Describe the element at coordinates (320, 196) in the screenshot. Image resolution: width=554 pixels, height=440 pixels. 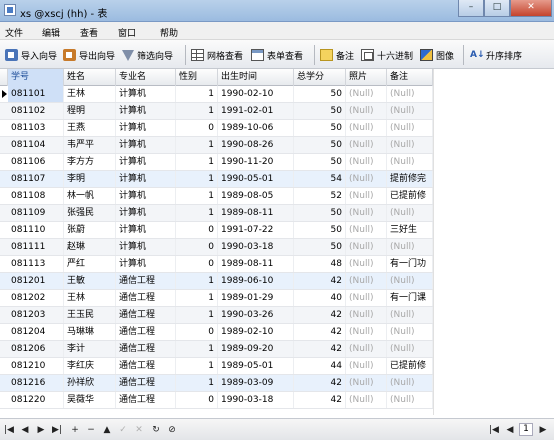
I see `cell-credits: 52` at that location.